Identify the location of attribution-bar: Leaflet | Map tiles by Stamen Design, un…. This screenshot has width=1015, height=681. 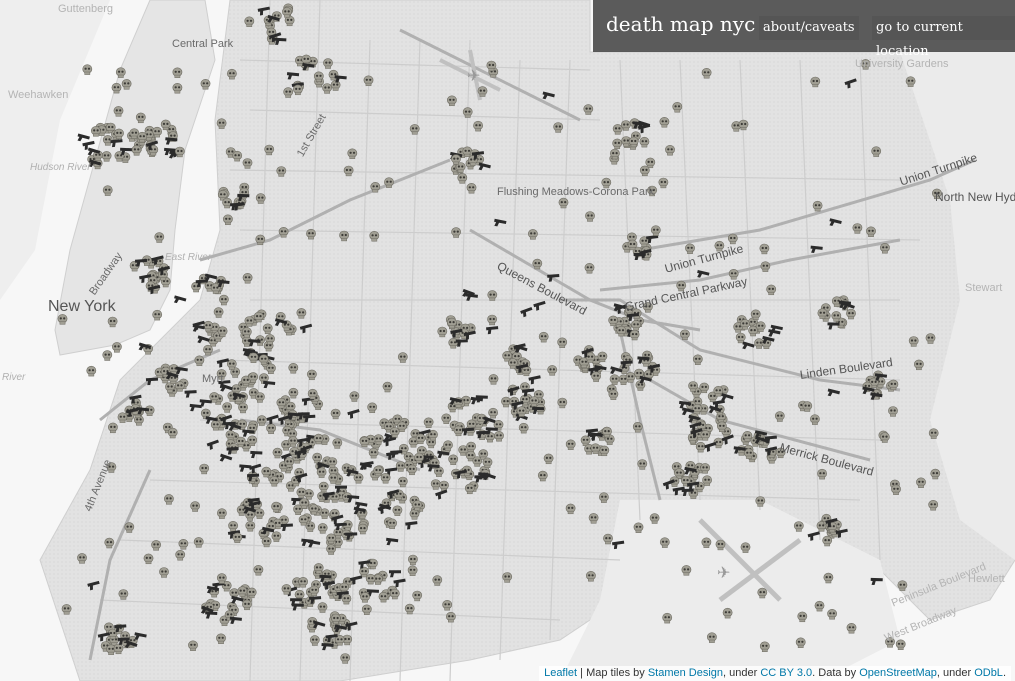
(775, 673).